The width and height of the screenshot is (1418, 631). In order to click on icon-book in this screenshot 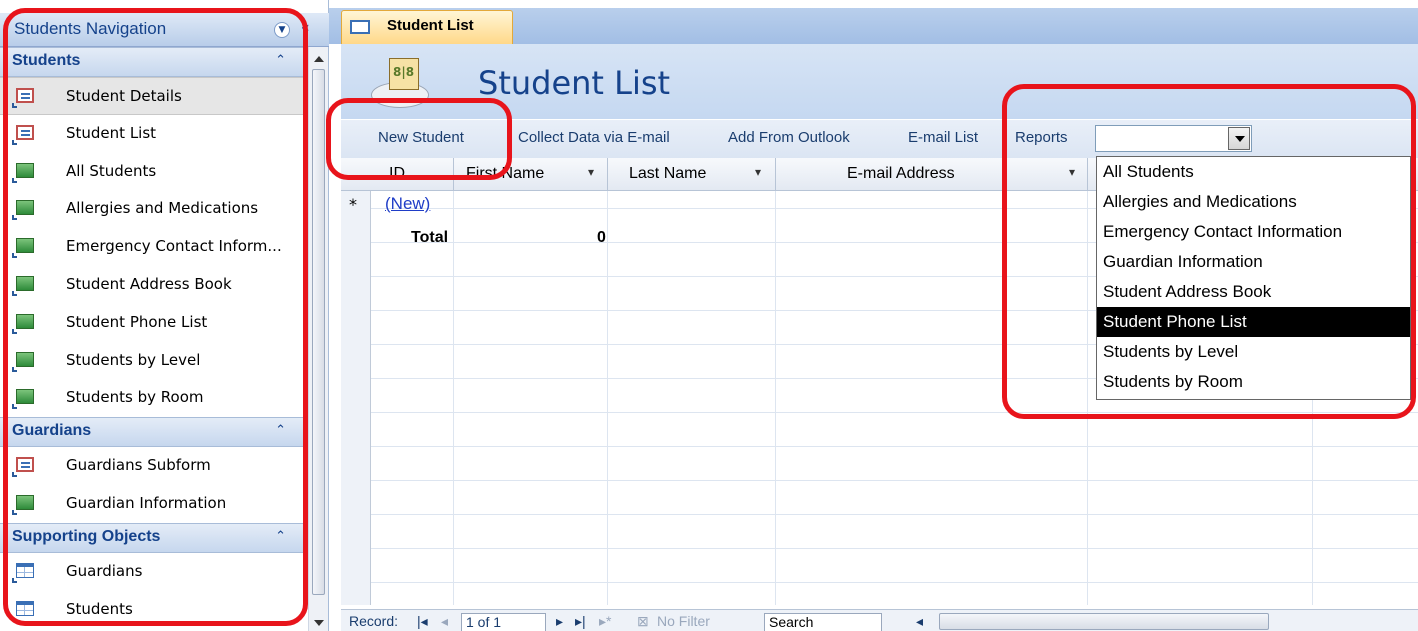, I will do `click(404, 74)`.